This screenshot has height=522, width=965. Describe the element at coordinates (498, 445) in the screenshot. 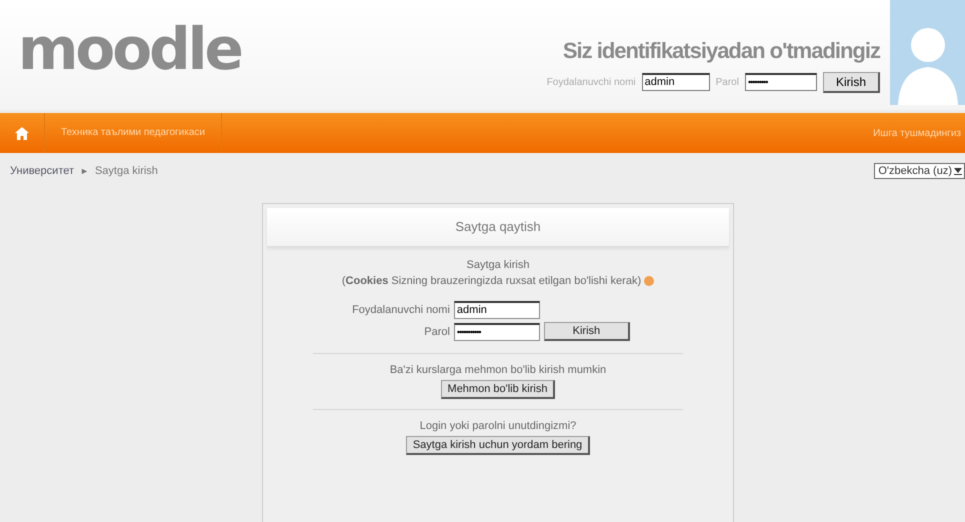

I see `forgot-password-button: Saytga kirish uchun yordam bering` at that location.